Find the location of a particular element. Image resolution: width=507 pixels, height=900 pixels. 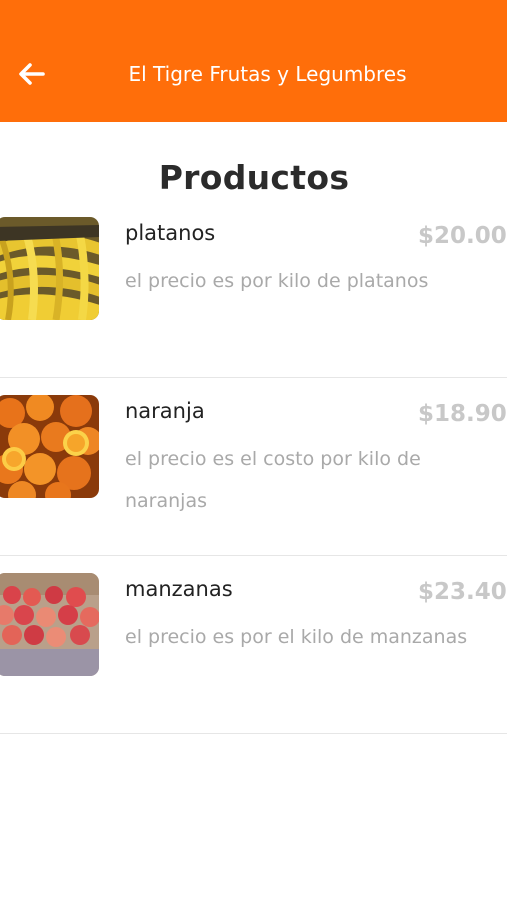

product-description: el precio es por el kilo de manzanas is located at coordinates (296, 637).